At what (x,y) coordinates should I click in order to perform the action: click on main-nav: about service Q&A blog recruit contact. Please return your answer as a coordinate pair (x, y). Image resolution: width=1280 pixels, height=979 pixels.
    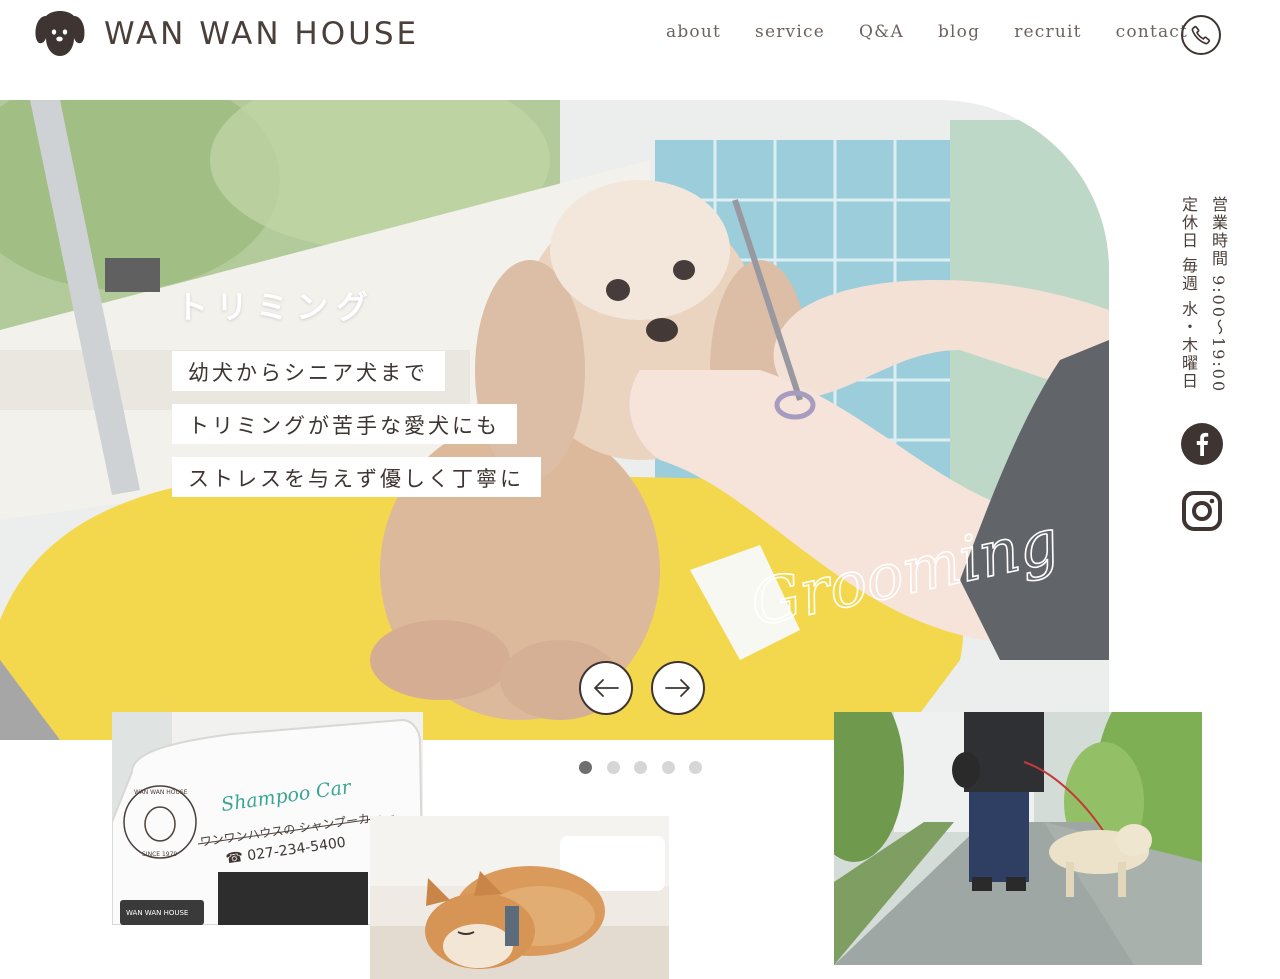
    Looking at the image, I should click on (944, 32).